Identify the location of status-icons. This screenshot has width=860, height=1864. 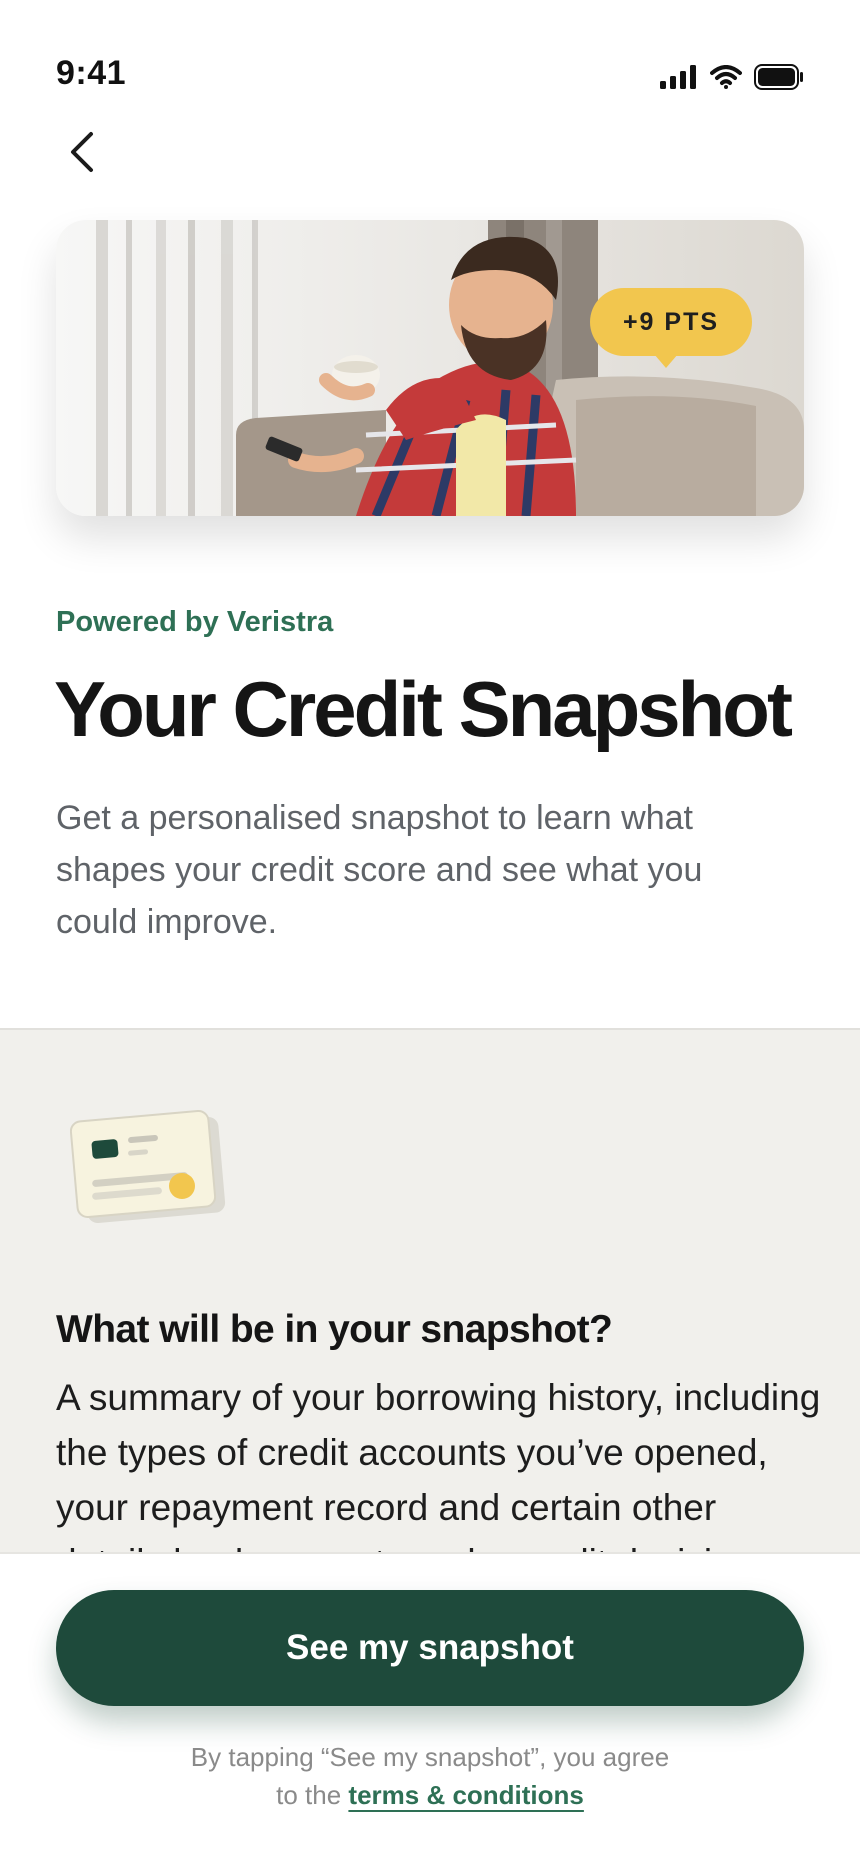
(732, 77).